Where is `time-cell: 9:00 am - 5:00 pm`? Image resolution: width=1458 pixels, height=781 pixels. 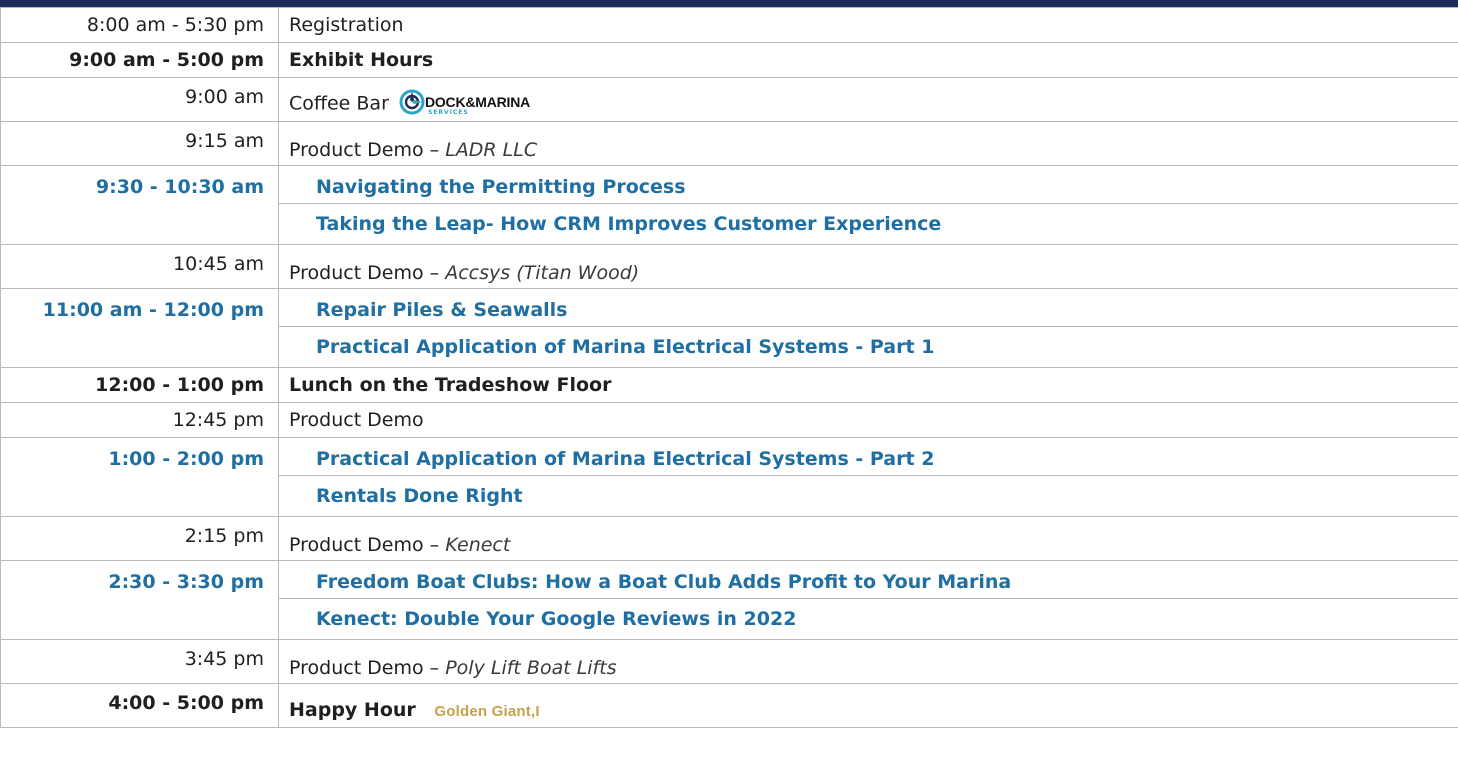 time-cell: 9:00 am - 5:00 pm is located at coordinates (139, 60).